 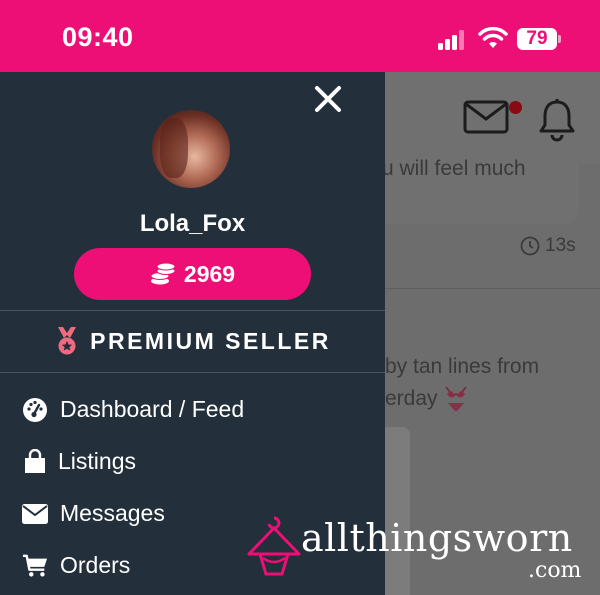 I want to click on coins-balance-button: 2969, so click(x=192, y=274).